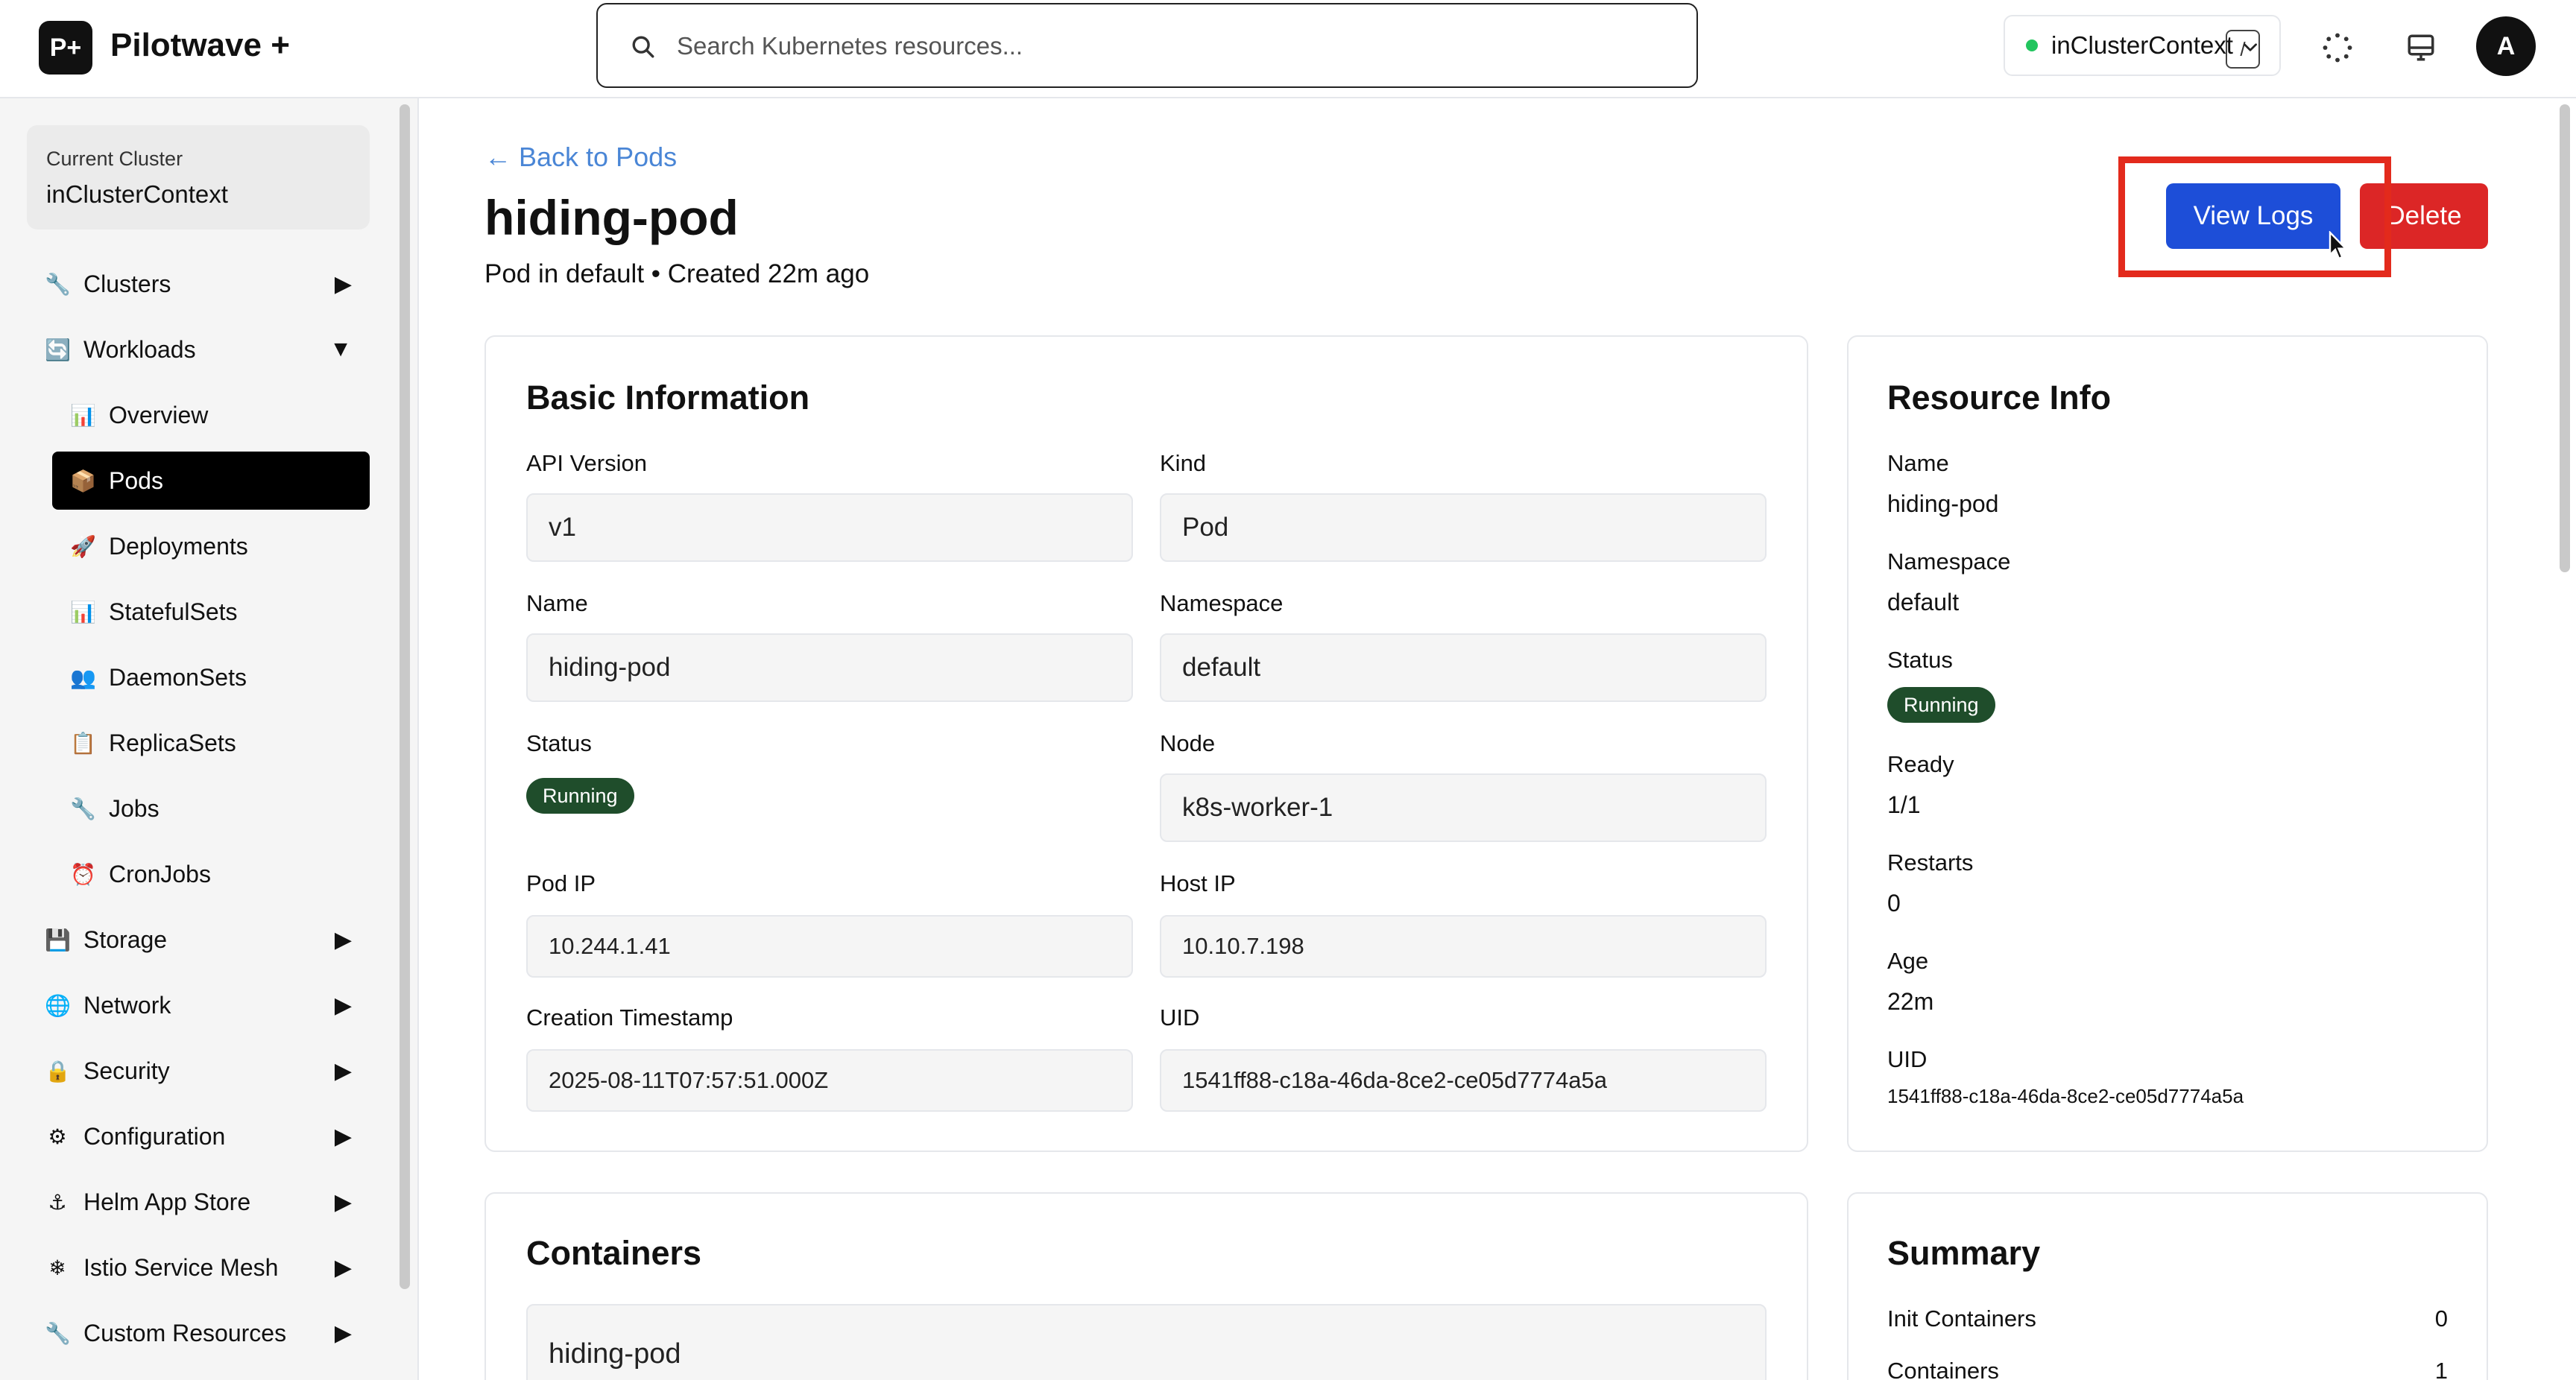 The image size is (2576, 1380). What do you see at coordinates (1463, 528) in the screenshot?
I see `kind-field: Pod` at bounding box center [1463, 528].